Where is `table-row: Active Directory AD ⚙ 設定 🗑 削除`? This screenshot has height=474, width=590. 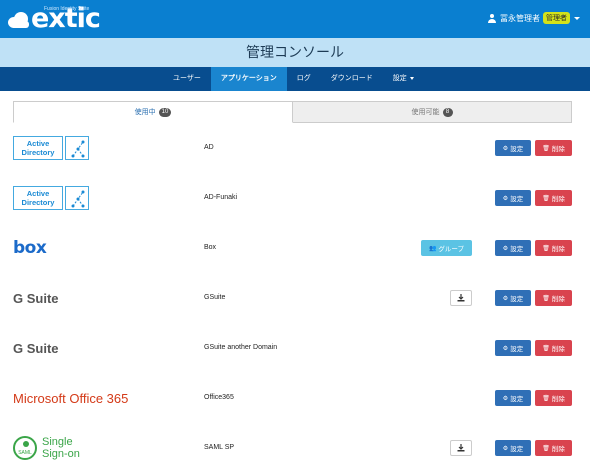 table-row: Active Directory AD ⚙ 設定 🗑 削除 is located at coordinates (295, 148).